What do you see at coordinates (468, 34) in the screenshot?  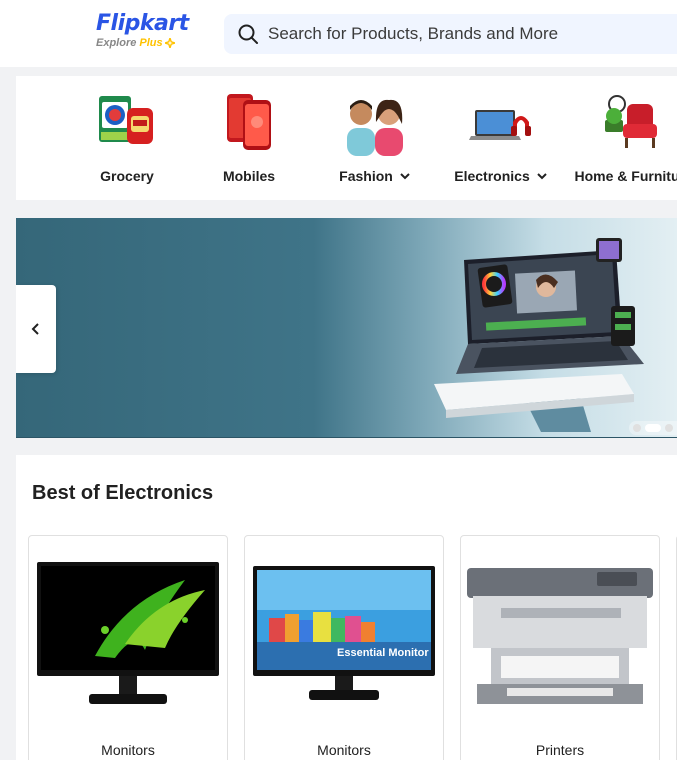 I see `search-input` at bounding box center [468, 34].